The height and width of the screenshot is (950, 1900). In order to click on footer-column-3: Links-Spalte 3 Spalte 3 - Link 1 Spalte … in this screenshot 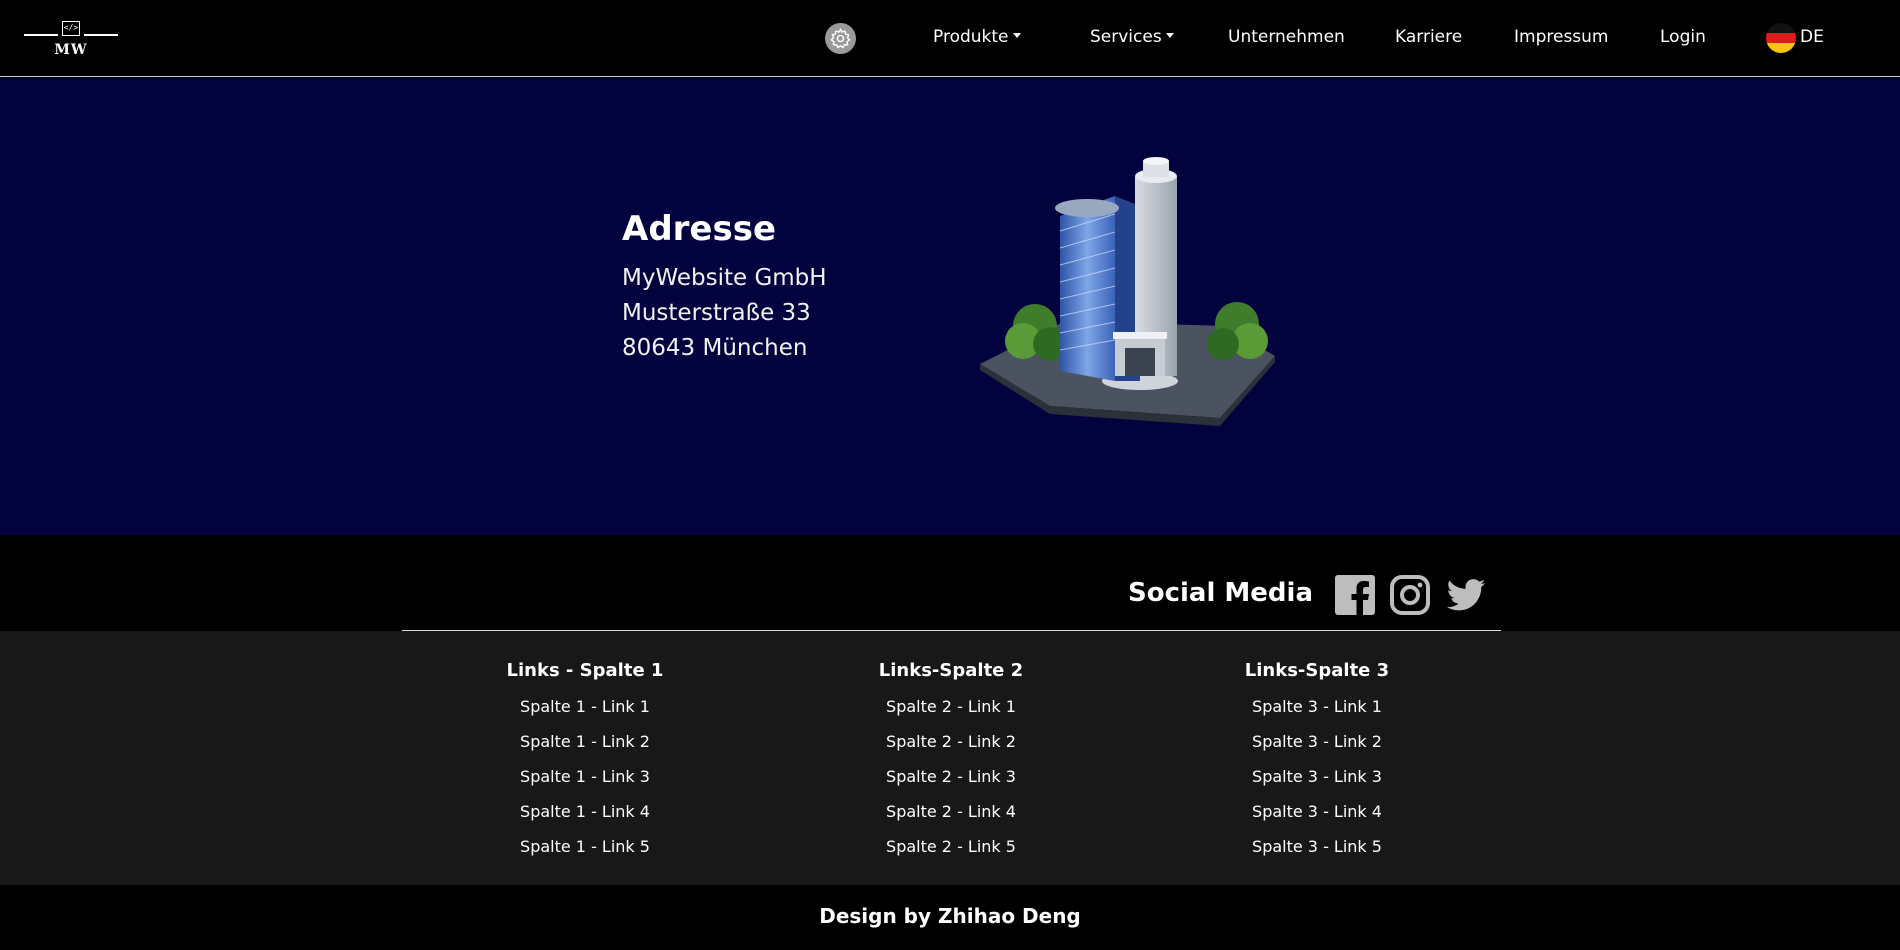, I will do `click(1317, 761)`.